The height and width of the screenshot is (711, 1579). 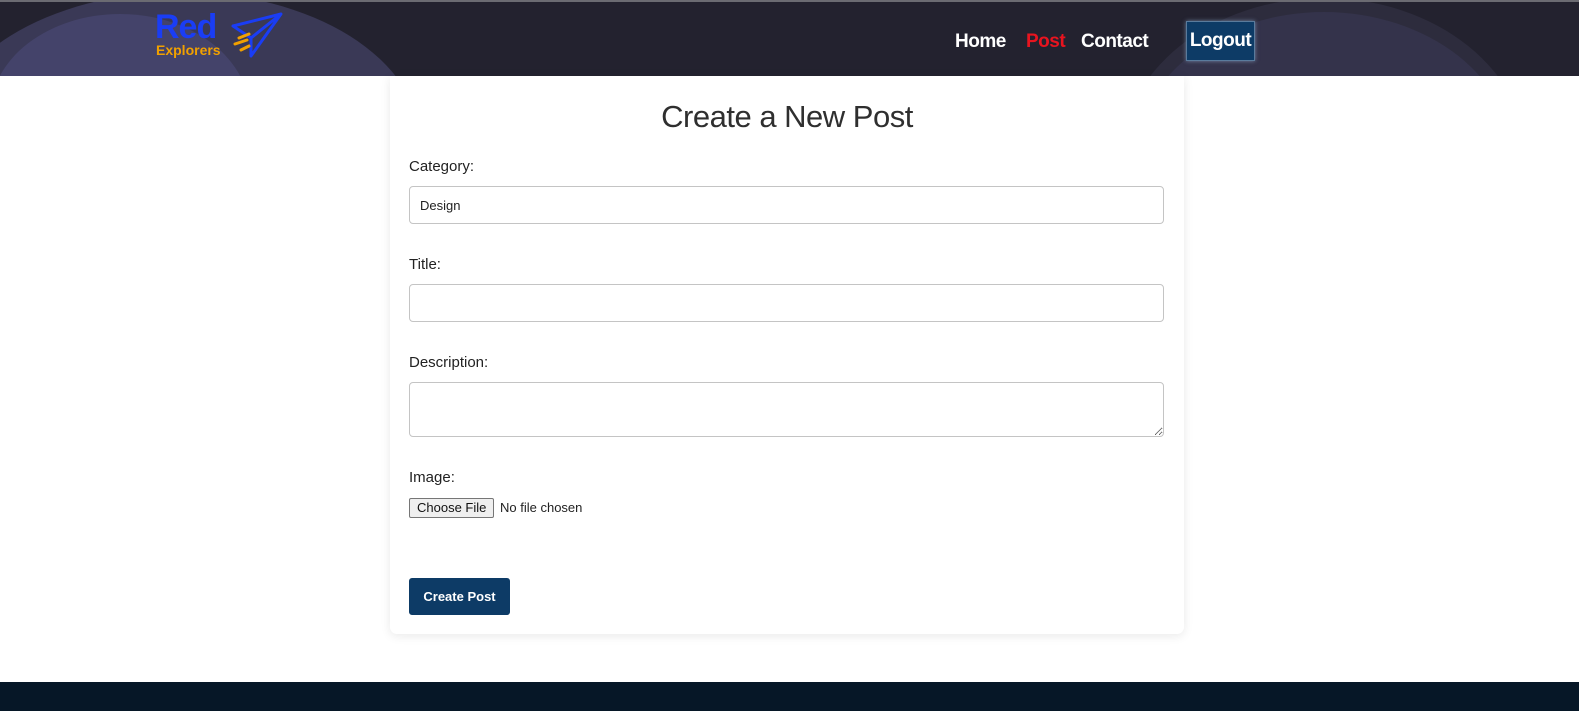 What do you see at coordinates (980, 42) in the screenshot?
I see `nav-home-link: Home` at bounding box center [980, 42].